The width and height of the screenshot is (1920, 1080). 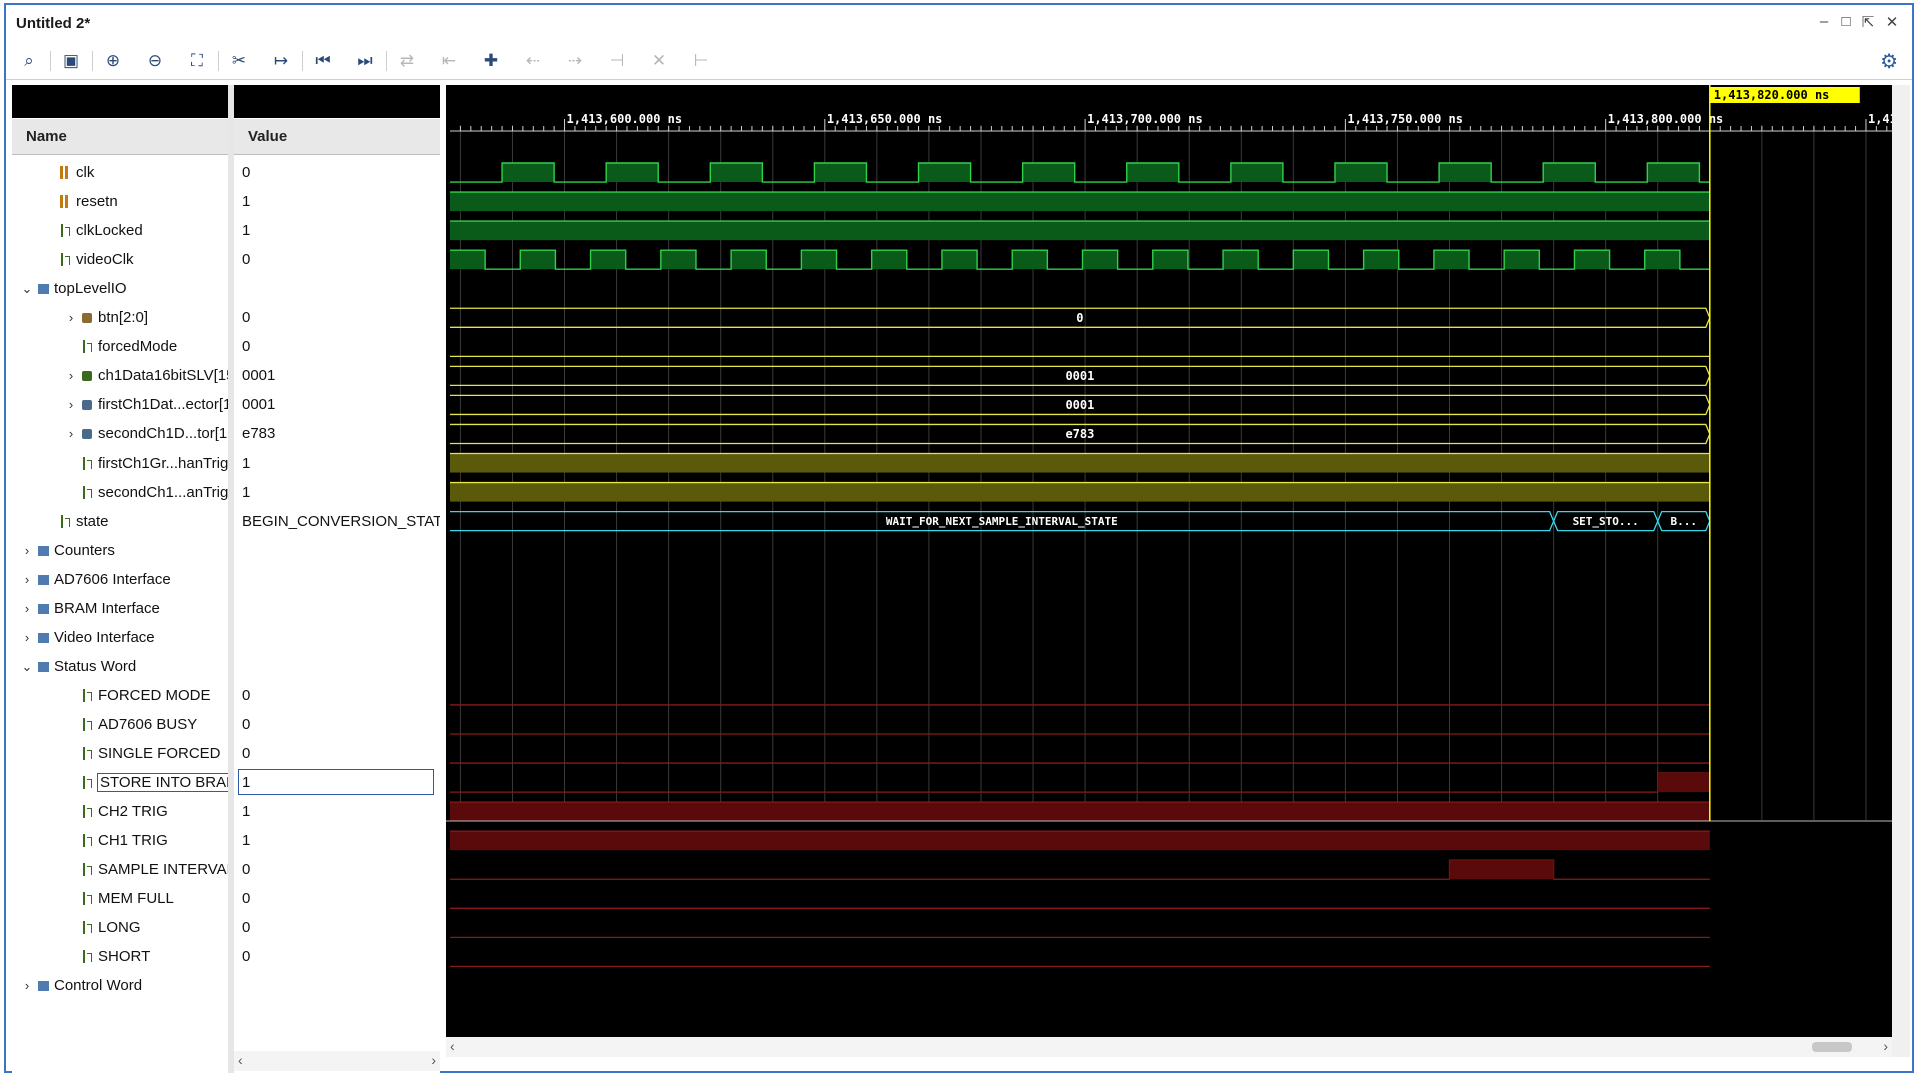 I want to click on save-icon: ▣, so click(x=71, y=61).